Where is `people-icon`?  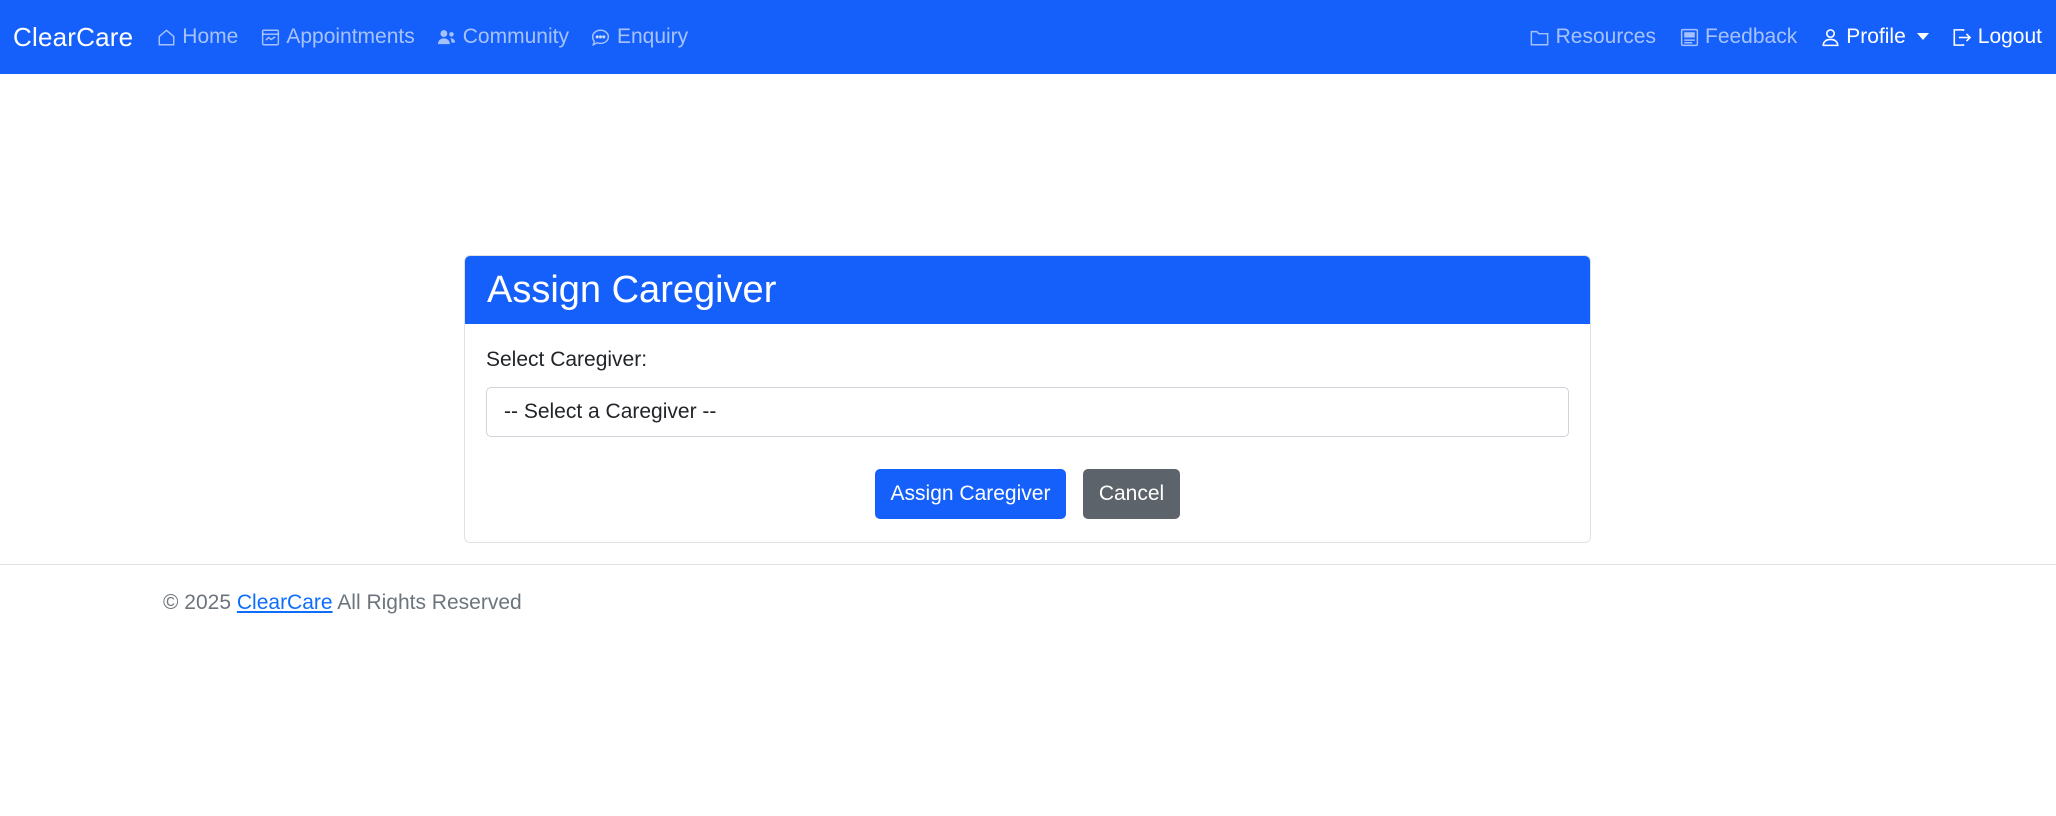 people-icon is located at coordinates (447, 37).